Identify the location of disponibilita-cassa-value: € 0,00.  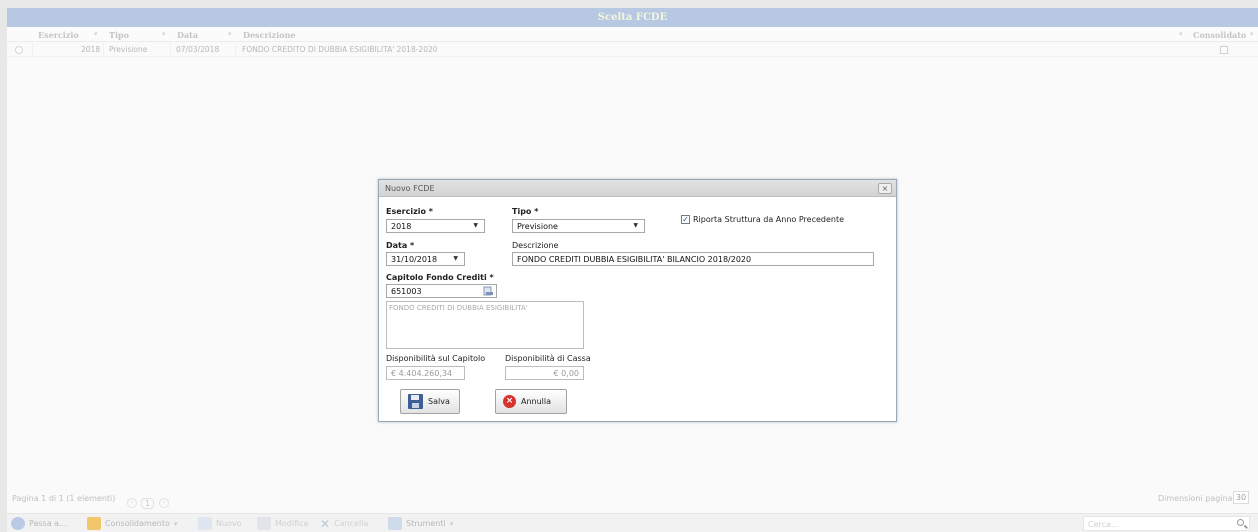
(544, 373).